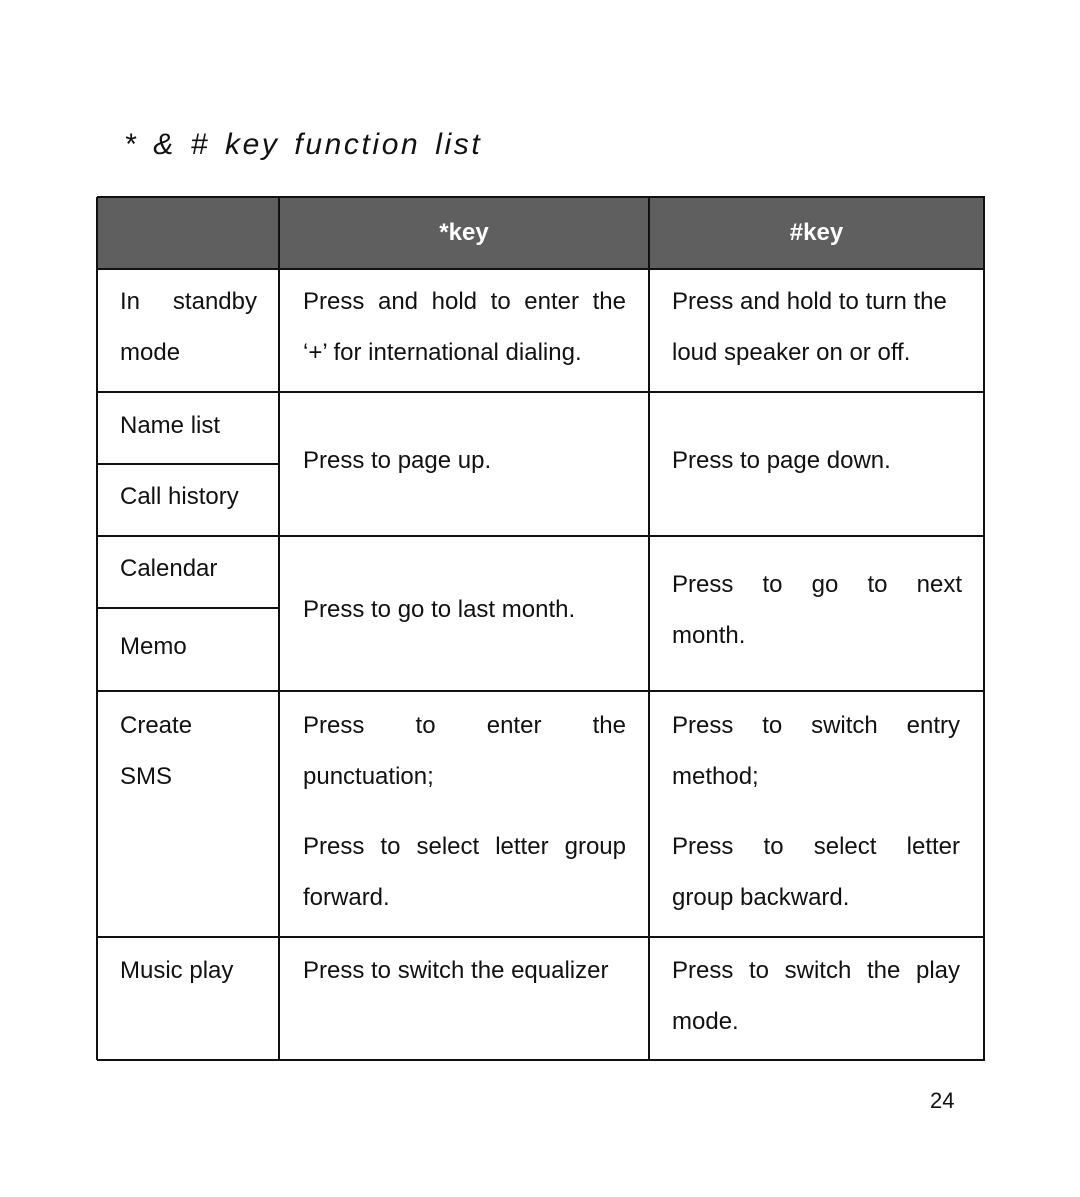  I want to click on mode-text: In standby, so click(188, 301).